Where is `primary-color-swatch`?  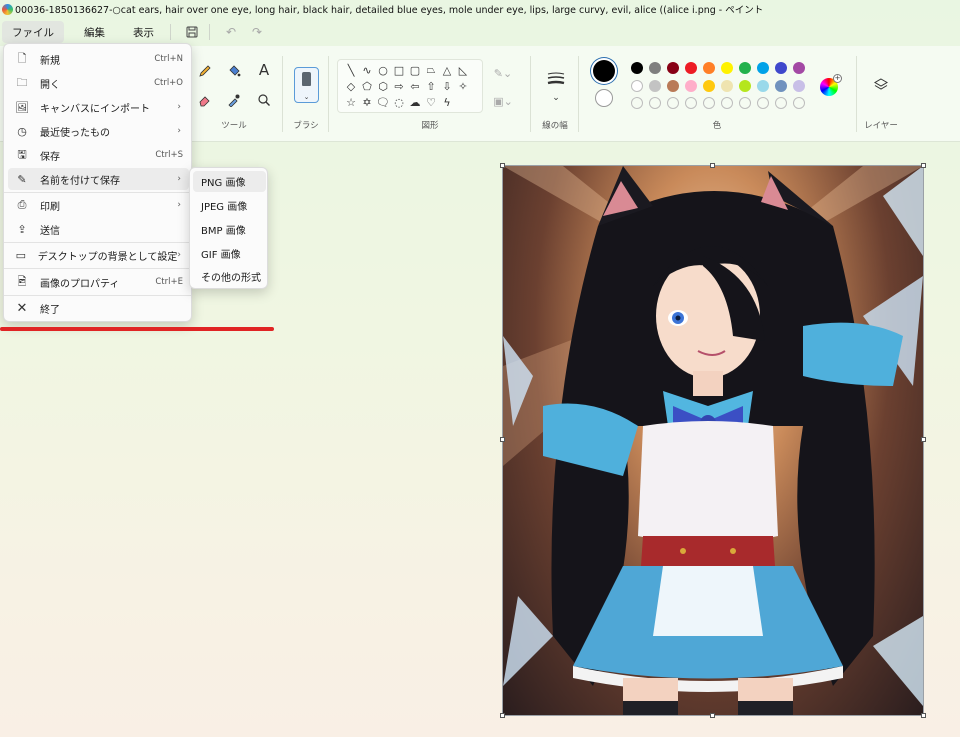 primary-color-swatch is located at coordinates (604, 71).